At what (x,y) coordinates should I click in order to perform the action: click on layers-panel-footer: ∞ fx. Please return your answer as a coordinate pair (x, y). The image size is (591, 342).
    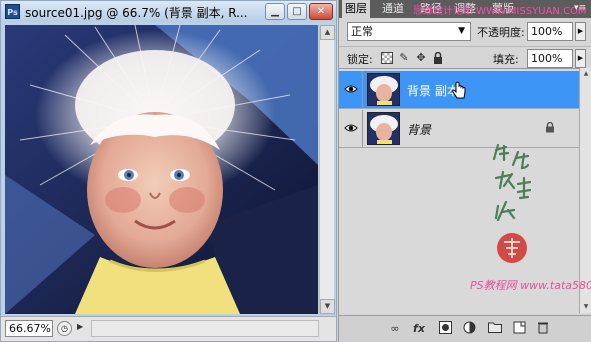
    Looking at the image, I should click on (465, 328).